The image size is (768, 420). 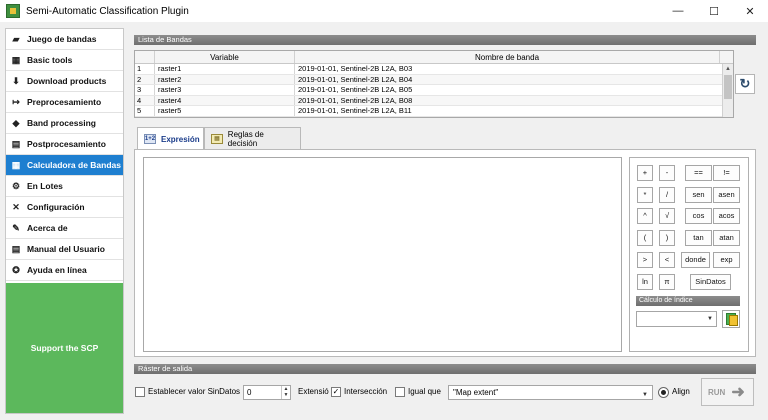 I want to click on sidebar-item-online-help: ✪ Ayuda en línea, so click(x=64, y=270).